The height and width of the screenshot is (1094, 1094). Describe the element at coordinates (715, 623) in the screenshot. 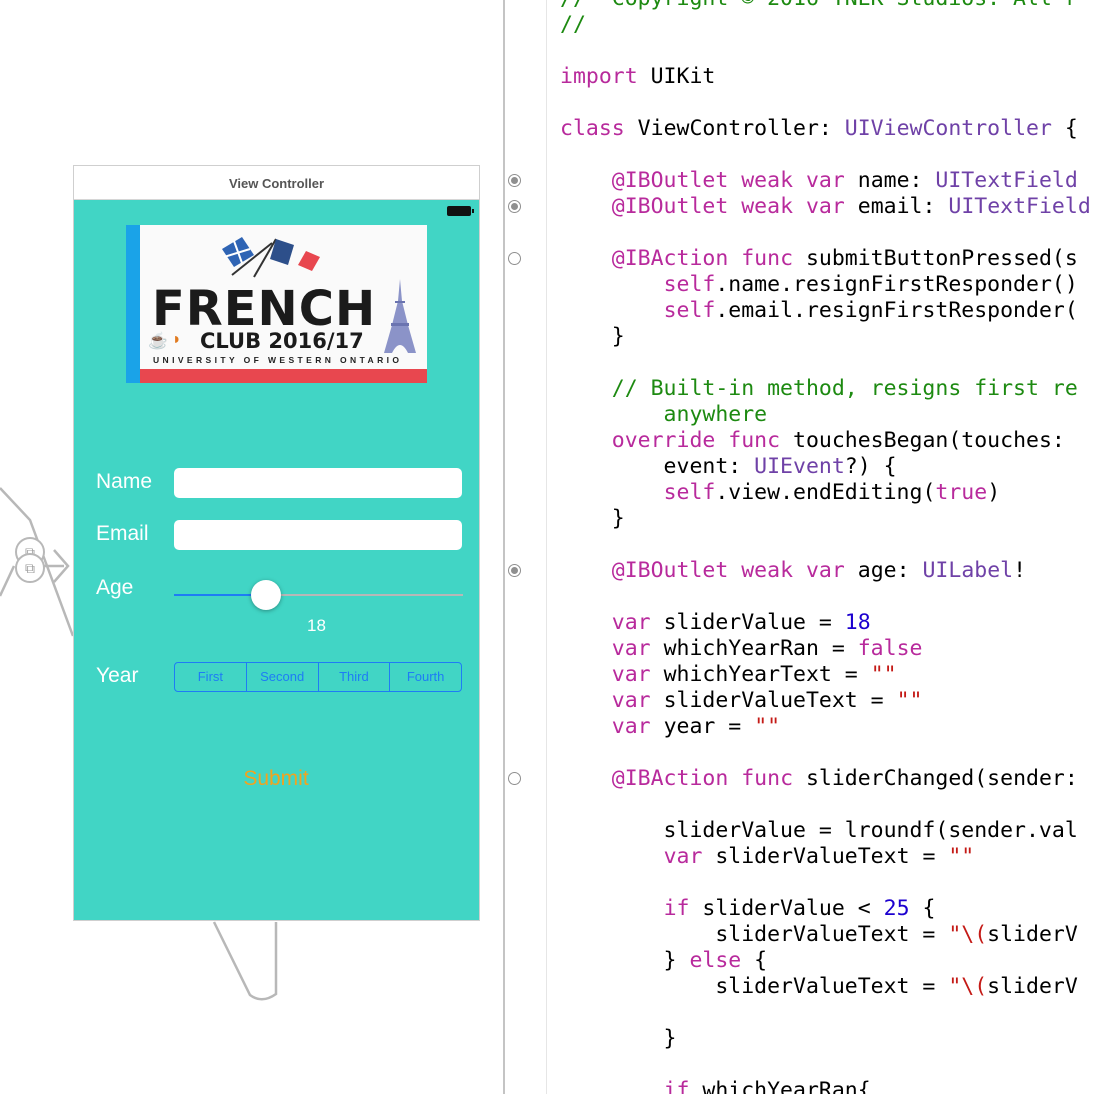

I see `code-line: var sliderValue = 18` at that location.